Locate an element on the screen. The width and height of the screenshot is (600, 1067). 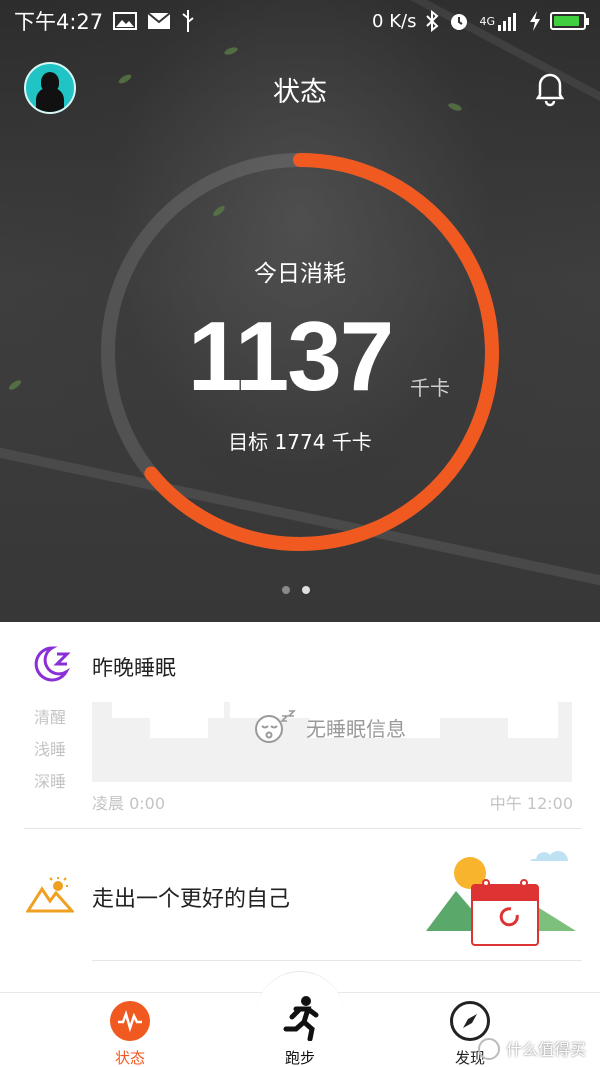
no-sleep-info: 无睡眠信息 is located at coordinates (330, 727).